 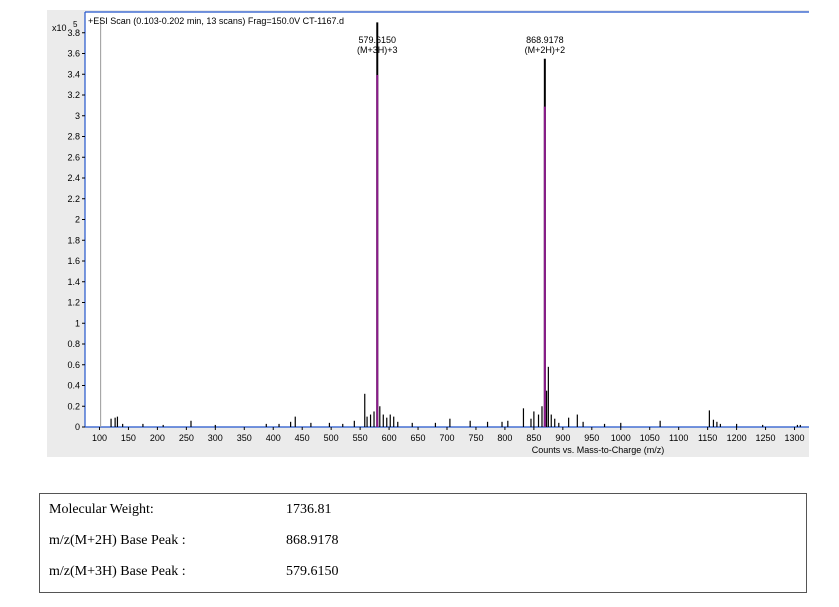 I want to click on x-tick-label: 1300, so click(x=795, y=438).